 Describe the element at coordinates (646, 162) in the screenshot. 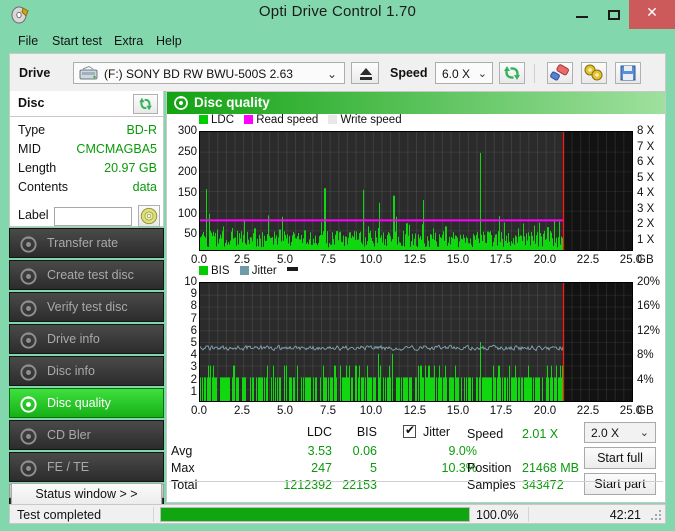

I see `ldc-y2tick-6x: 6 X` at that location.